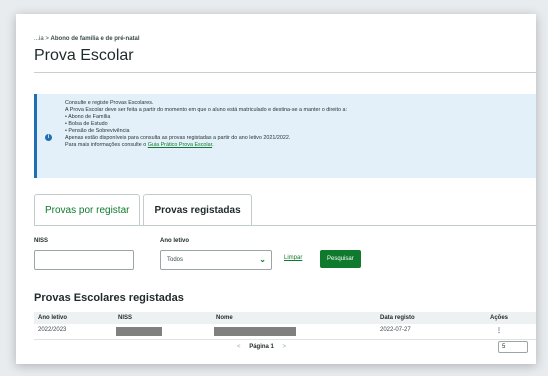 The width and height of the screenshot is (548, 376). What do you see at coordinates (53, 318) in the screenshot?
I see `column-header-ano: Ano letivo` at bounding box center [53, 318].